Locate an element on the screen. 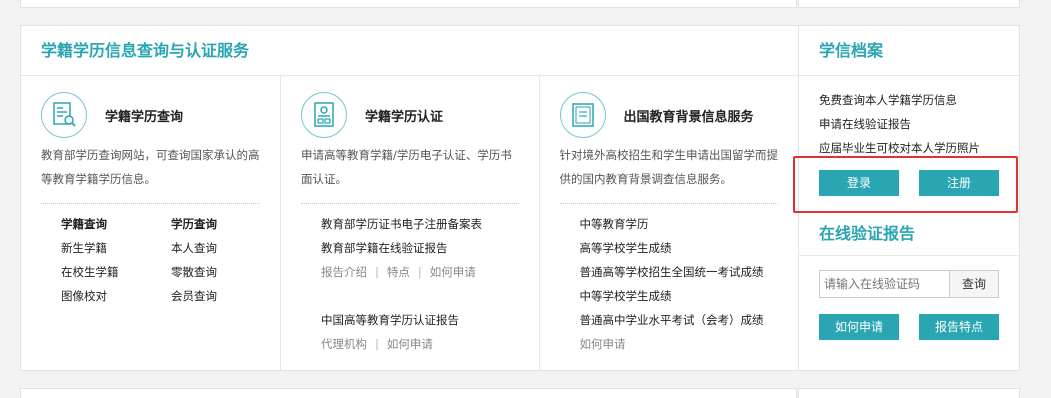  column-desc: 针对境外高校招生和学生申请出国留学而提供的国内教育背景调查信息服务。 is located at coordinates (669, 167).